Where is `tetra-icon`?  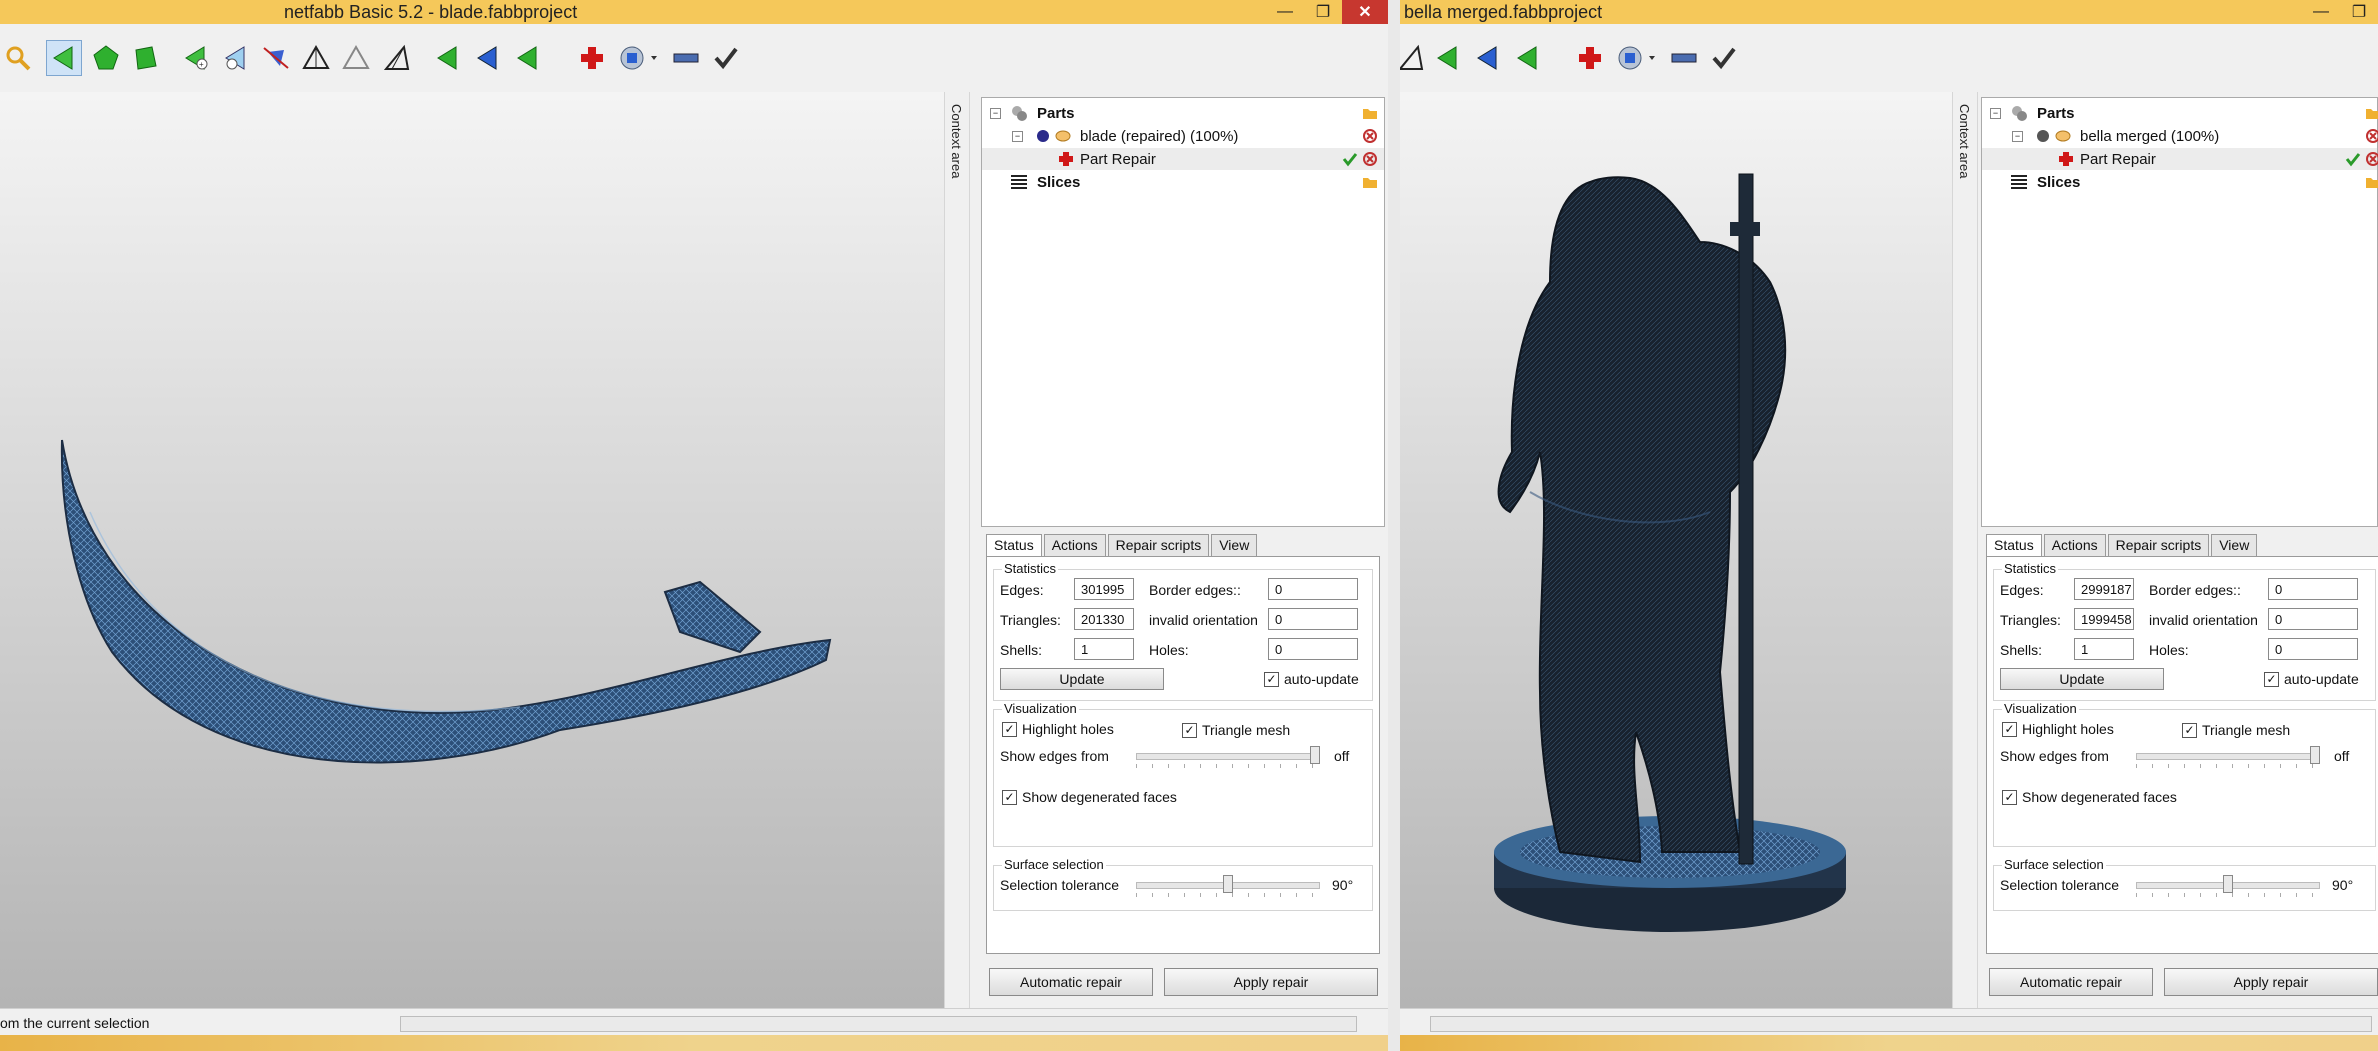 tetra-icon is located at coordinates (316, 58).